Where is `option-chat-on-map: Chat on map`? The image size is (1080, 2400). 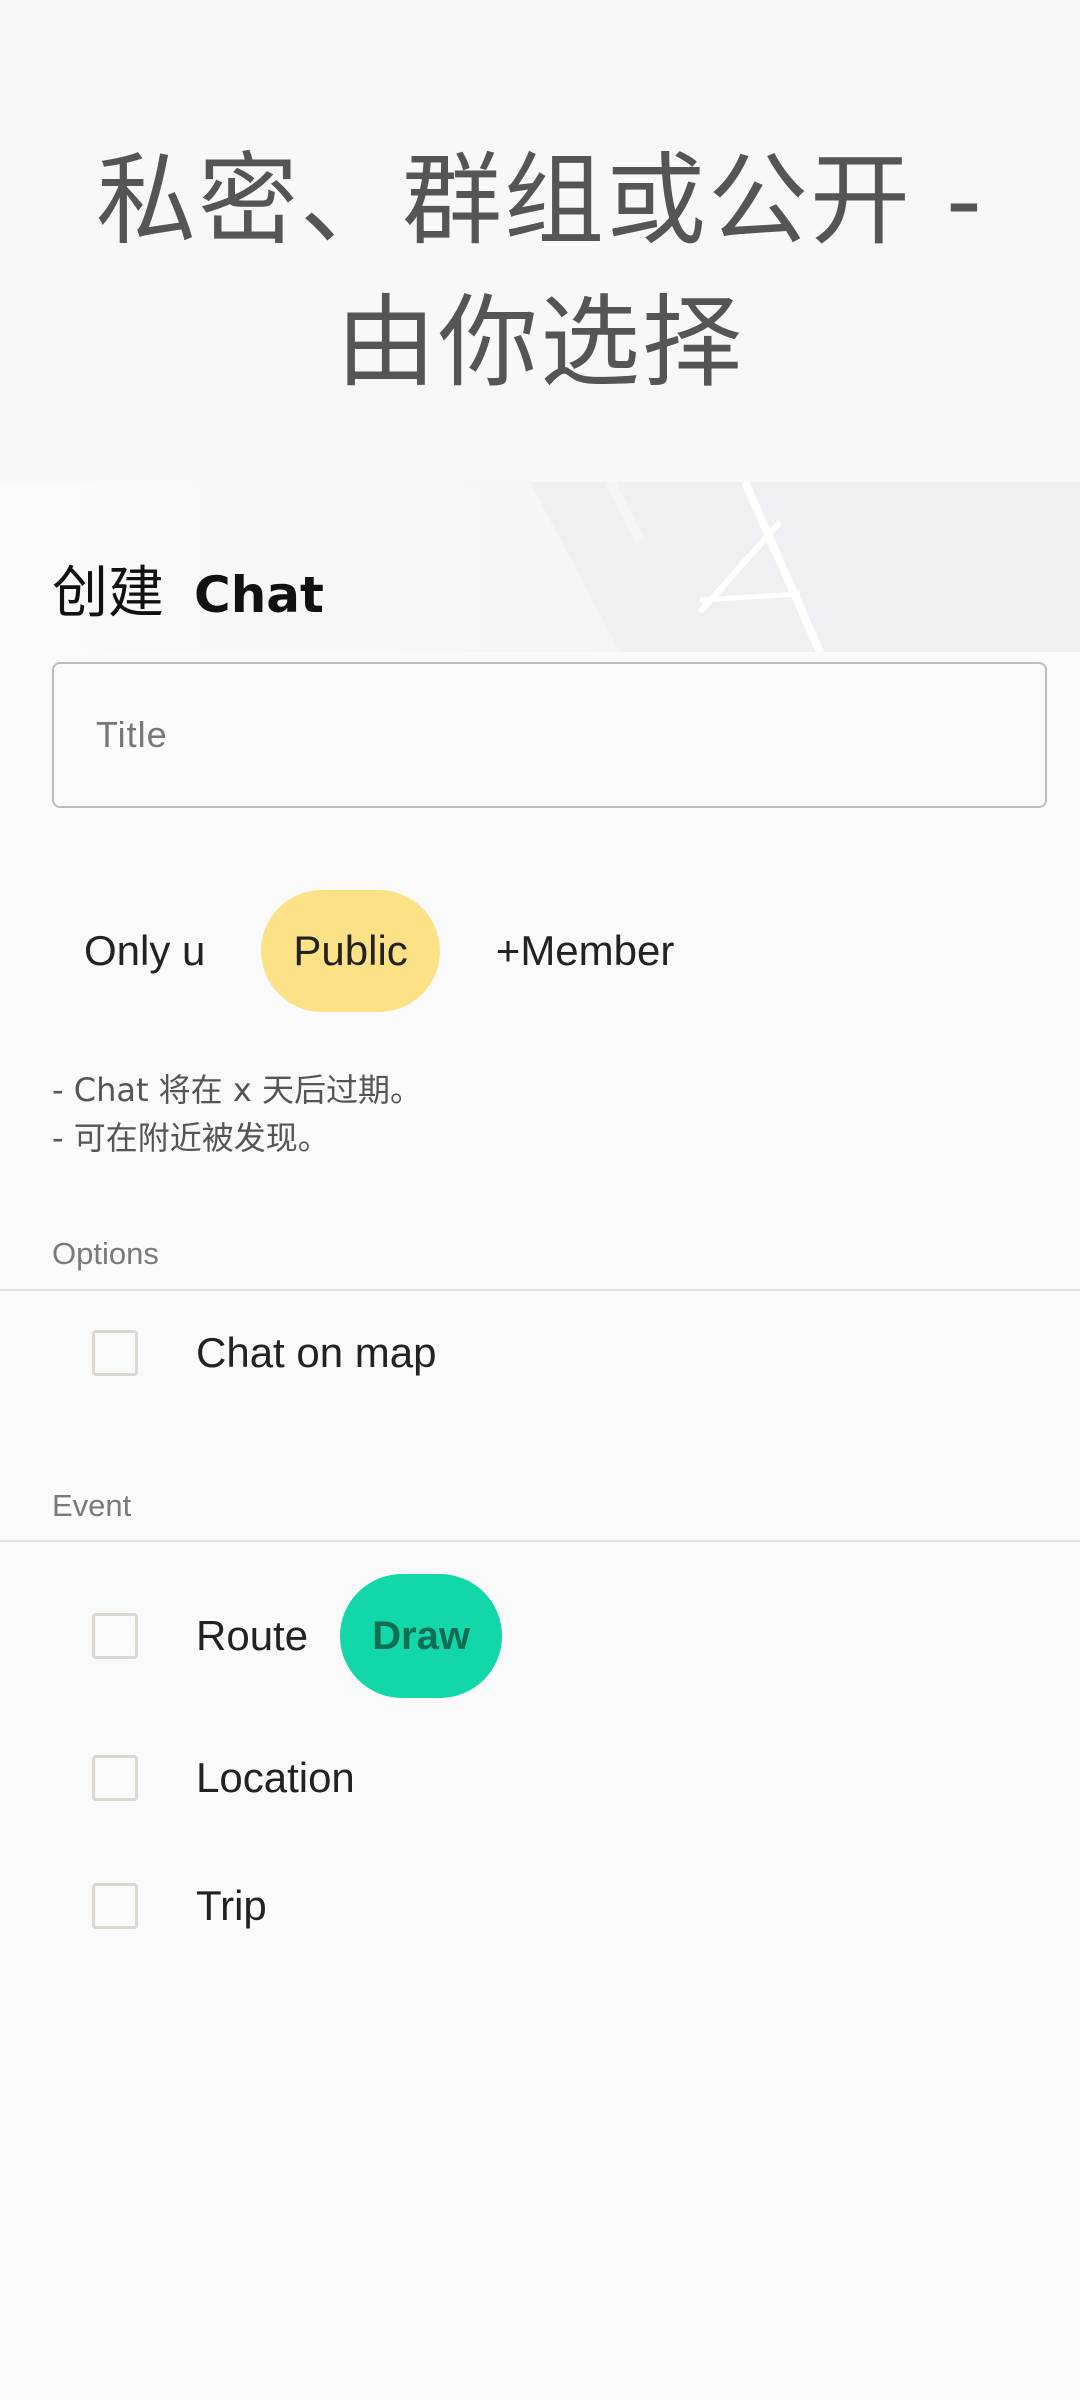 option-chat-on-map: Chat on map is located at coordinates (264, 1353).